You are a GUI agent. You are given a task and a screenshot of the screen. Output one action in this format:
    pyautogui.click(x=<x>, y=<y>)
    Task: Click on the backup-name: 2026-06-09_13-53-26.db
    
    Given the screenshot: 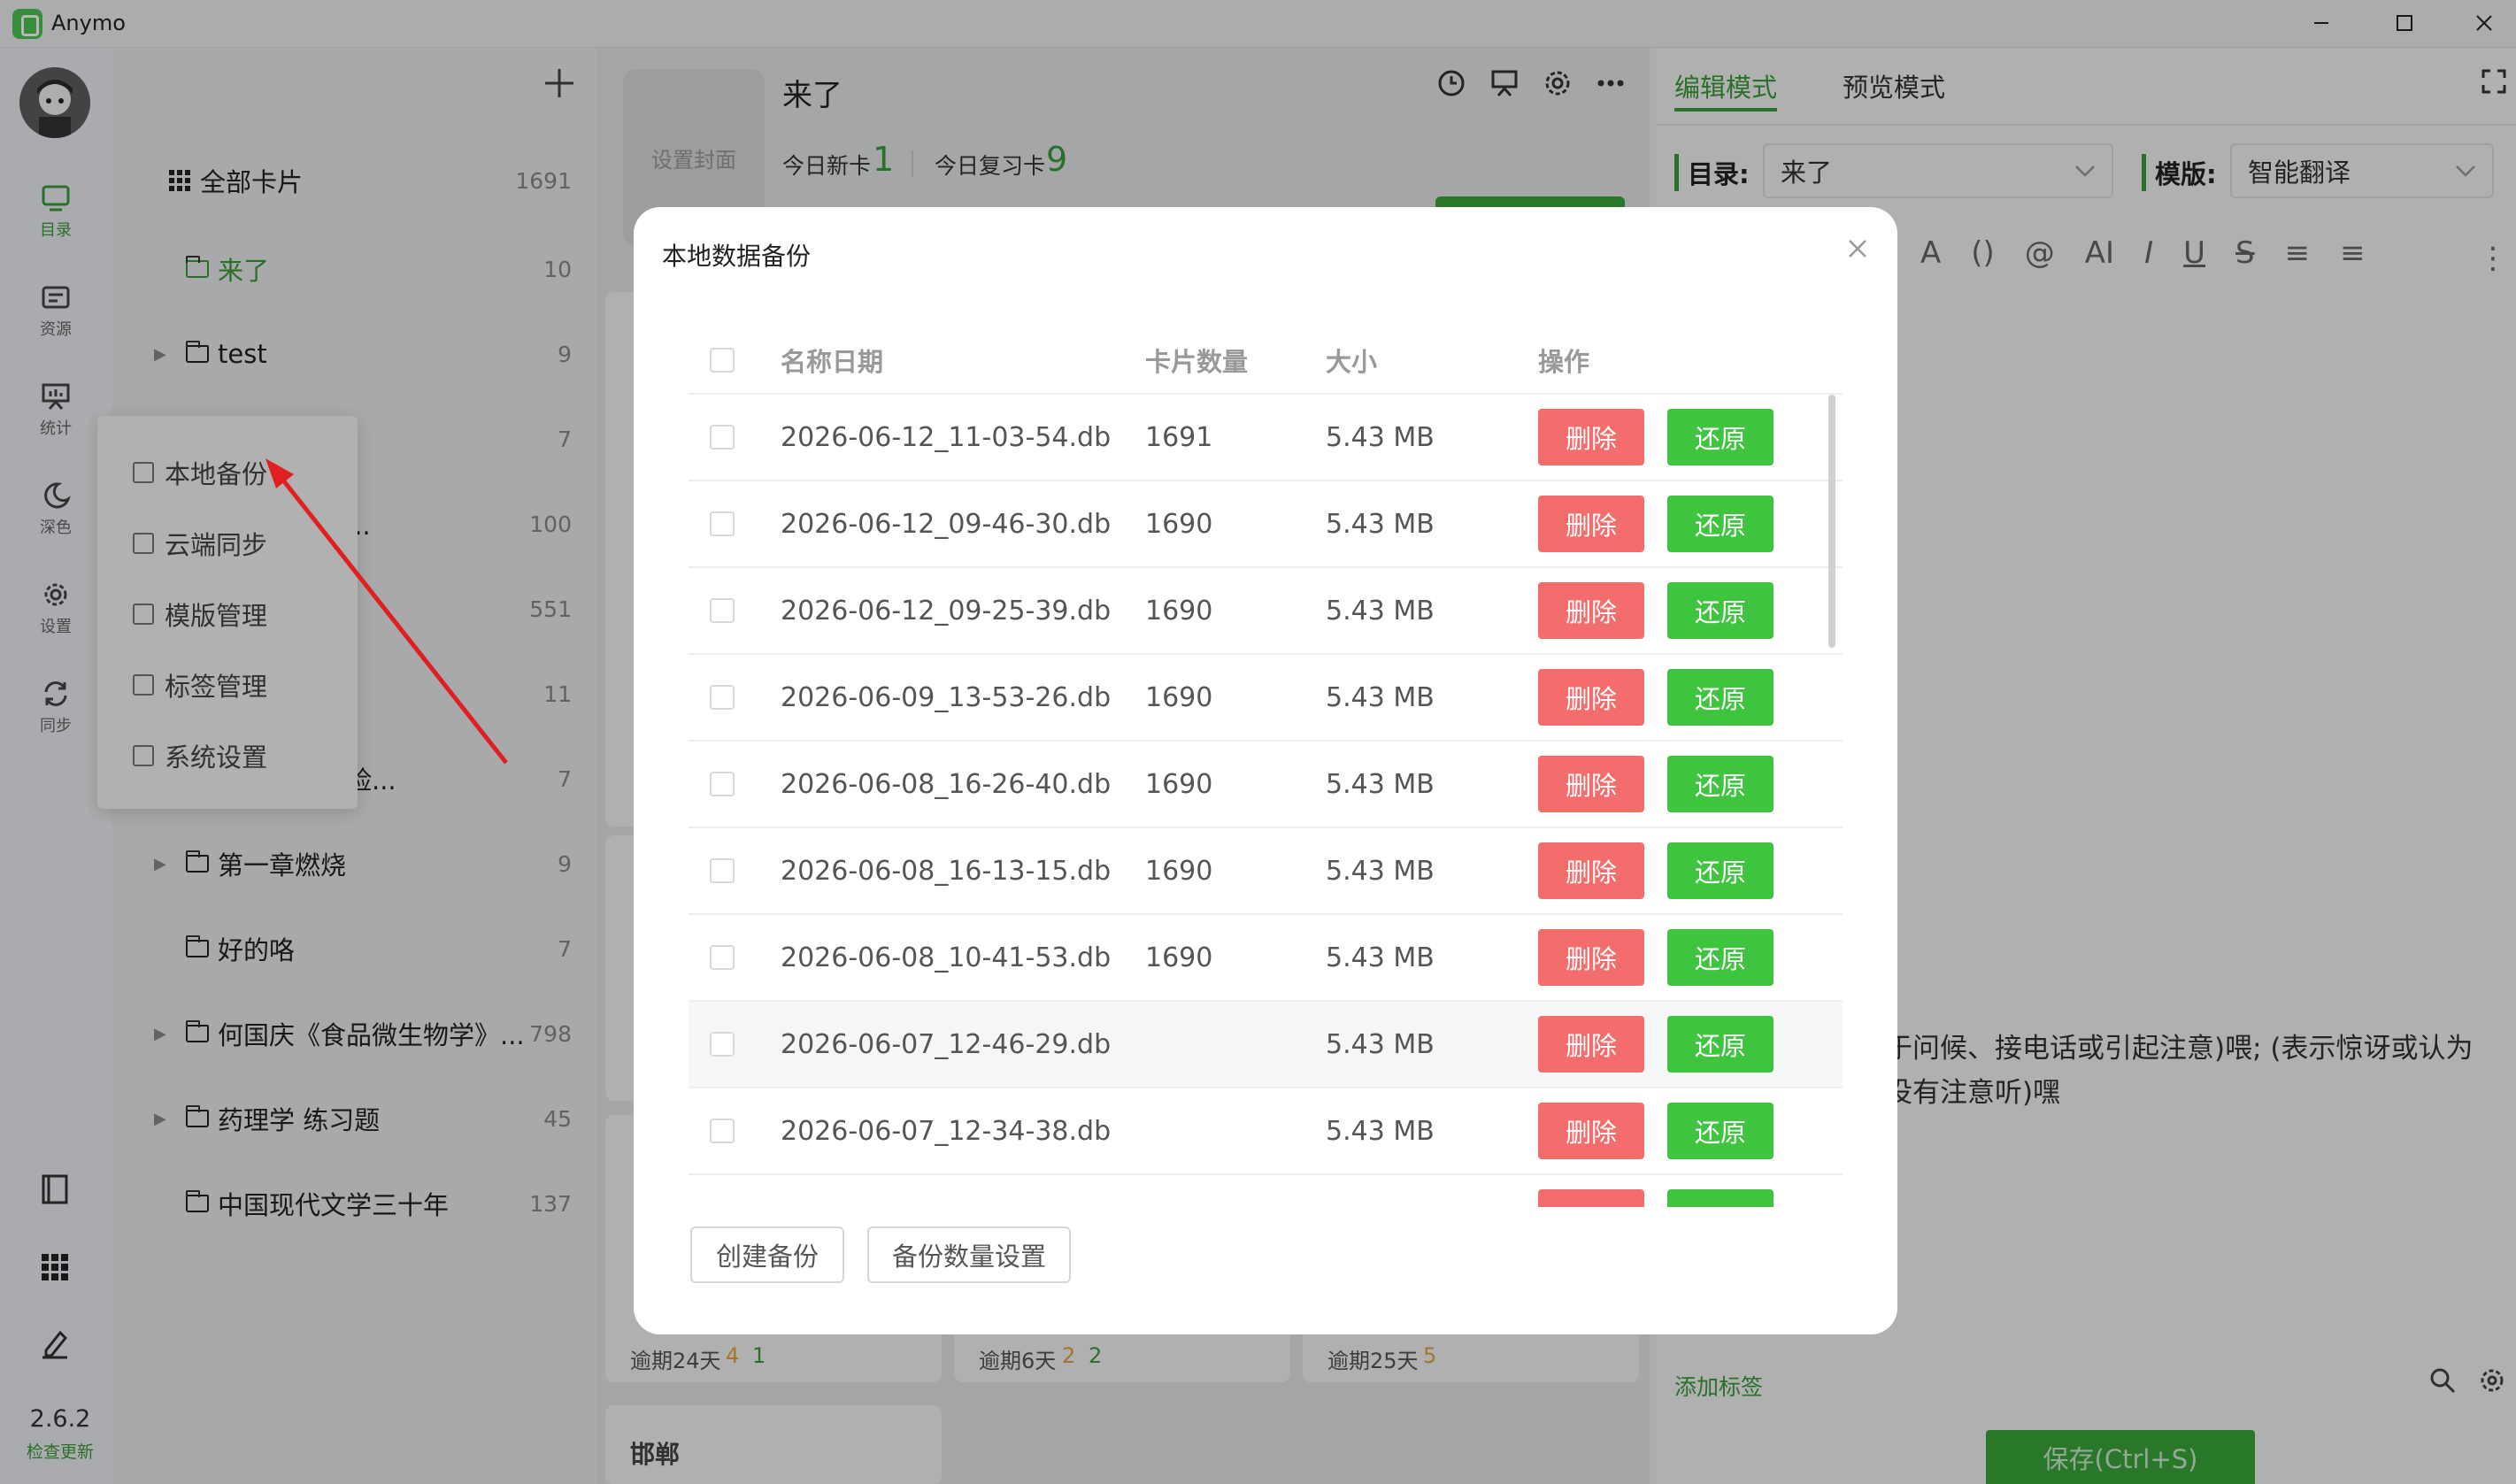 What is the action you would take?
    pyautogui.click(x=947, y=697)
    